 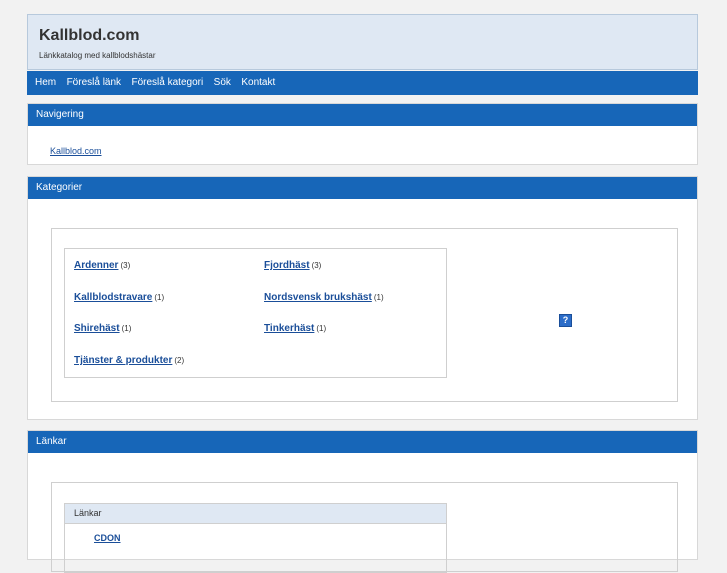 What do you see at coordinates (362, 188) in the screenshot?
I see `categories-panel-title: Kategorier` at bounding box center [362, 188].